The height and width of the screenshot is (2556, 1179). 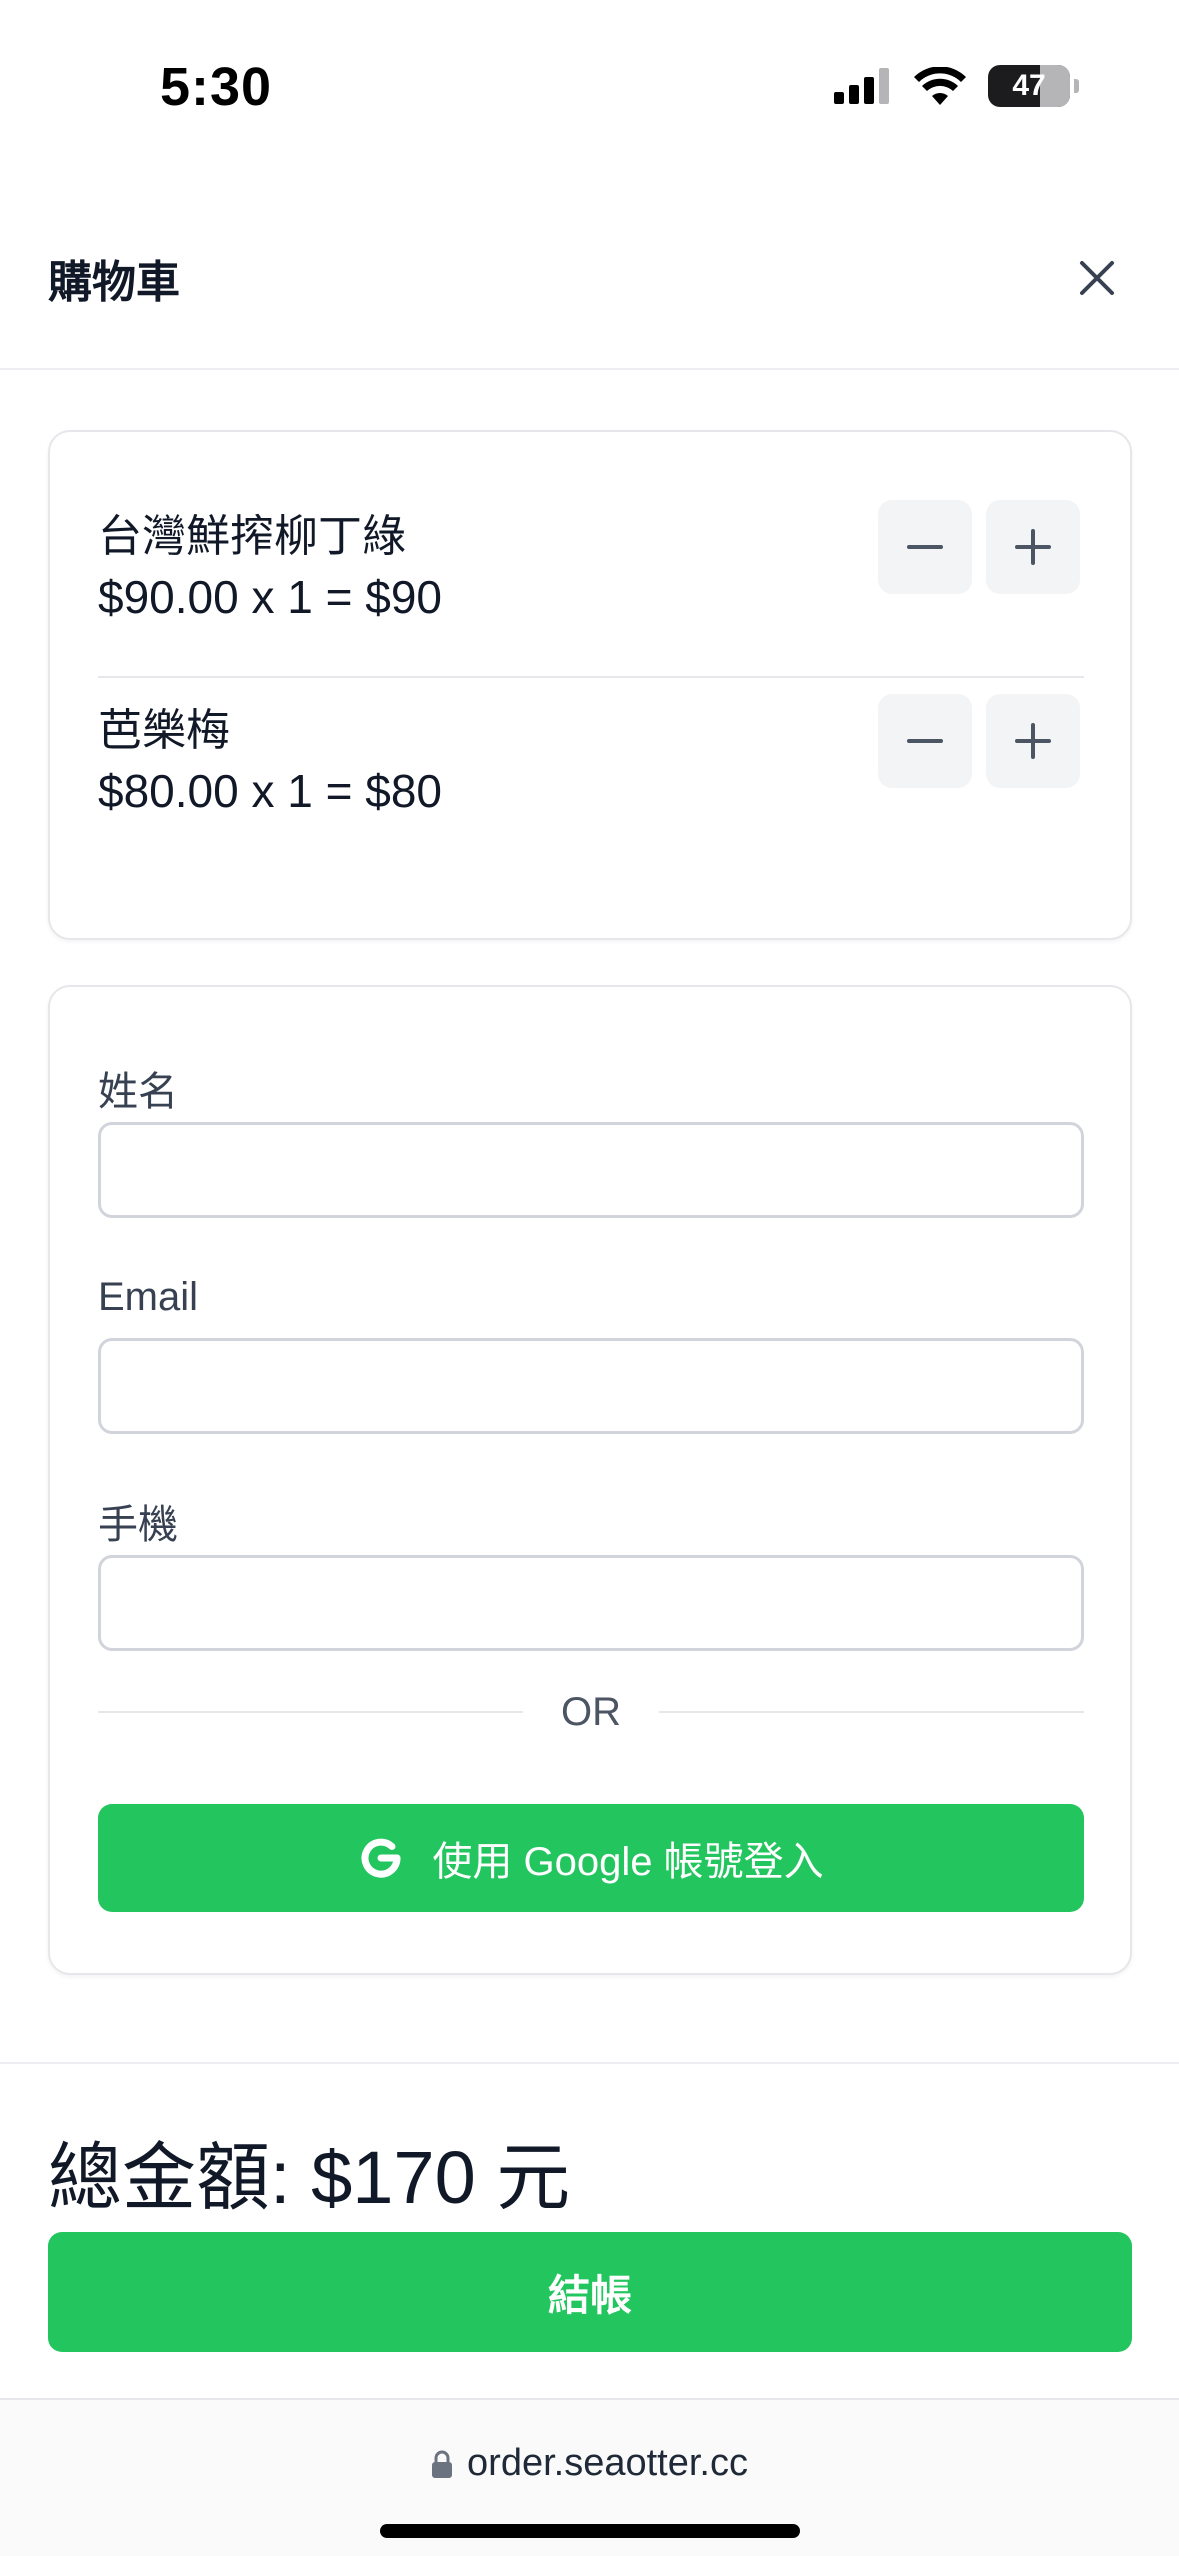 What do you see at coordinates (589, 85) in the screenshot?
I see `status-bar: 5:30 47` at bounding box center [589, 85].